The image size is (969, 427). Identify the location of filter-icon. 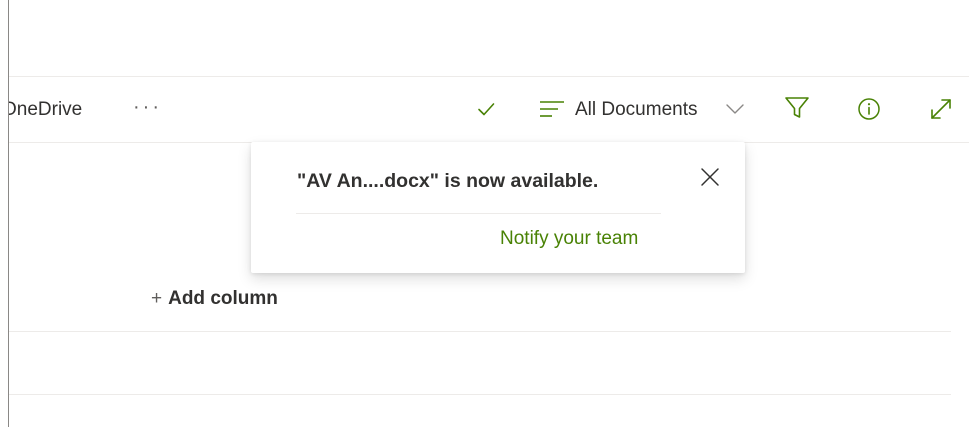
(797, 108).